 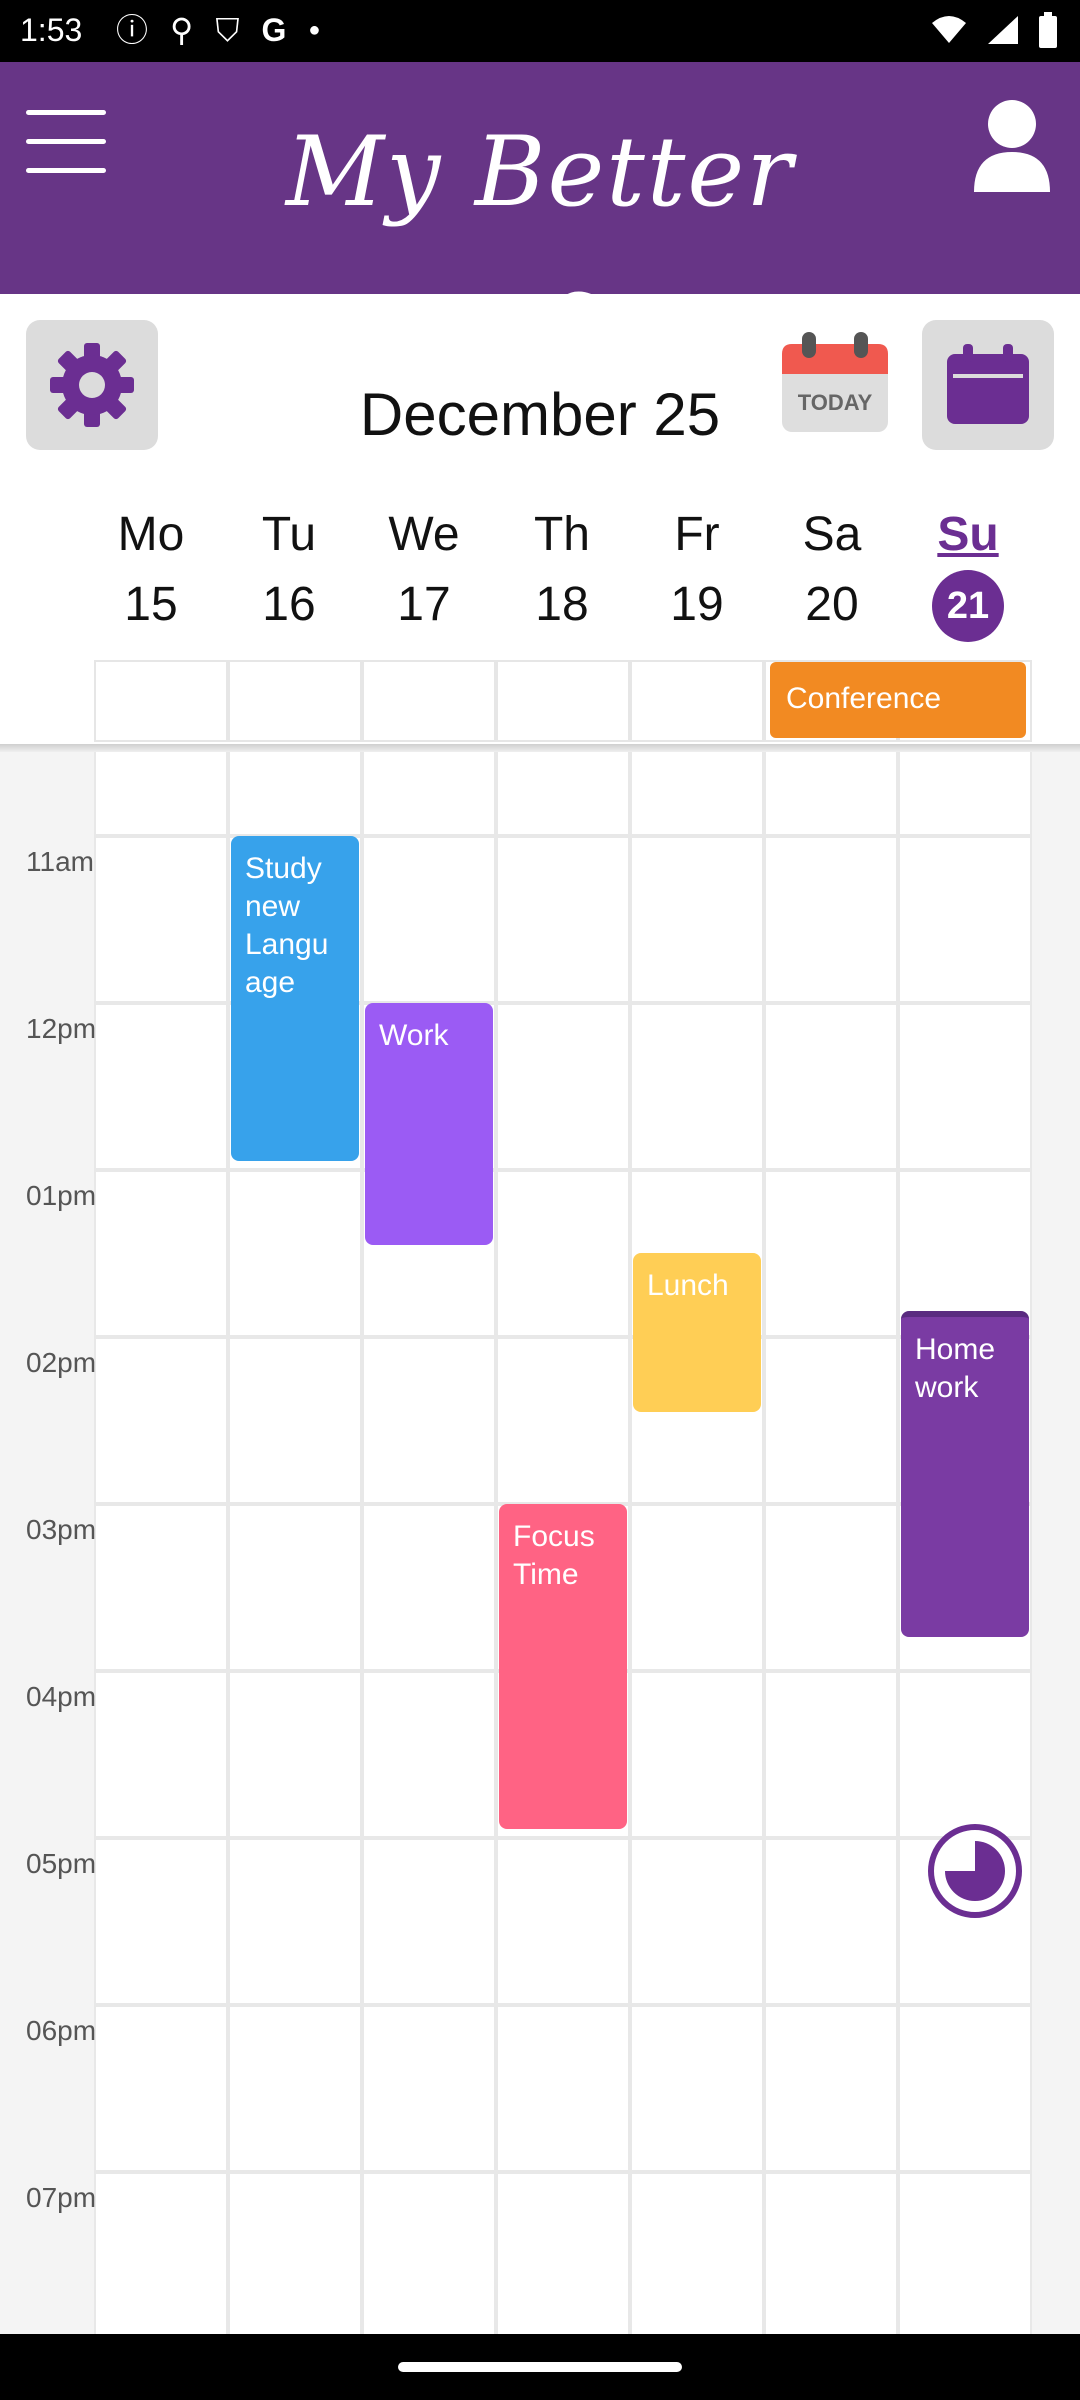 I want to click on info-icon: ⓘ, so click(x=132, y=30).